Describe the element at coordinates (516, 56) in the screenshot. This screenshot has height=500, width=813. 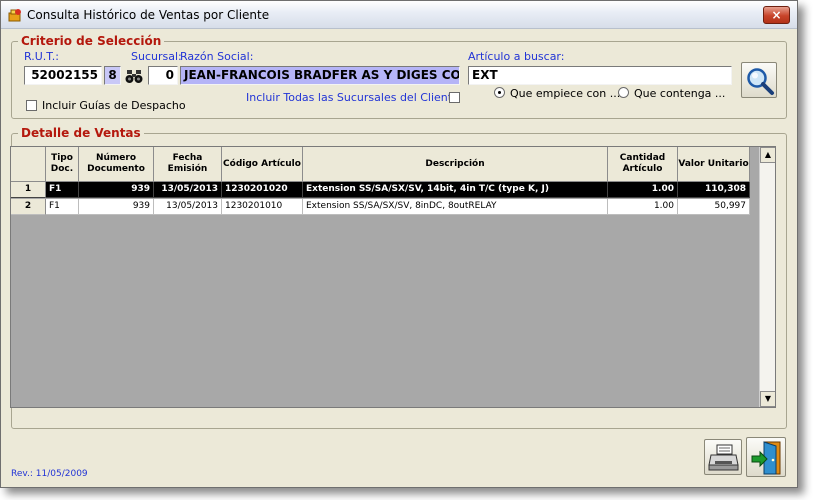
I see `articulo-label: Artículo a buscar:` at that location.